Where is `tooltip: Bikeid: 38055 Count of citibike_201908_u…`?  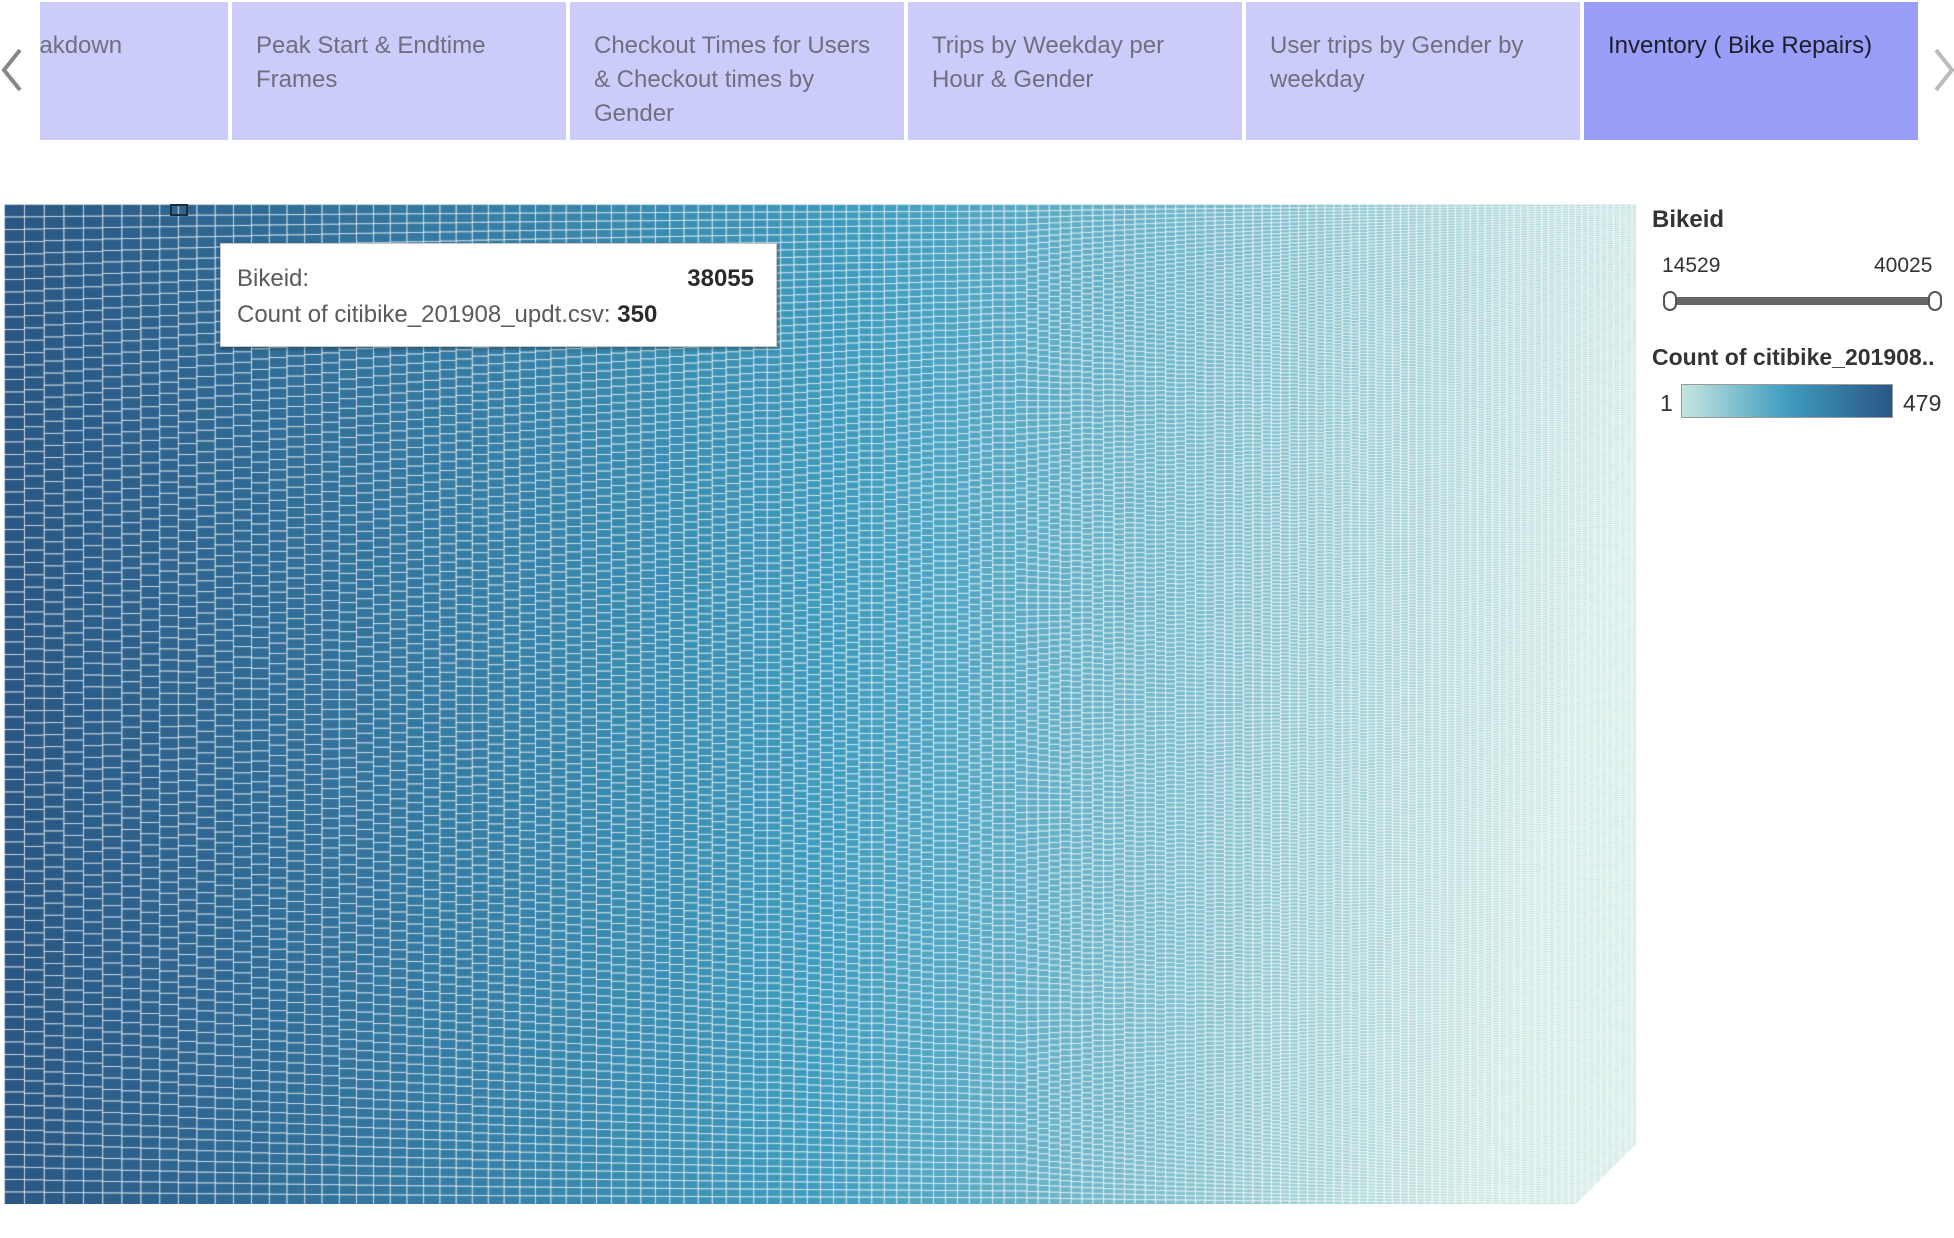
tooltip: Bikeid: 38055 Count of citibike_201908_u… is located at coordinates (498, 295).